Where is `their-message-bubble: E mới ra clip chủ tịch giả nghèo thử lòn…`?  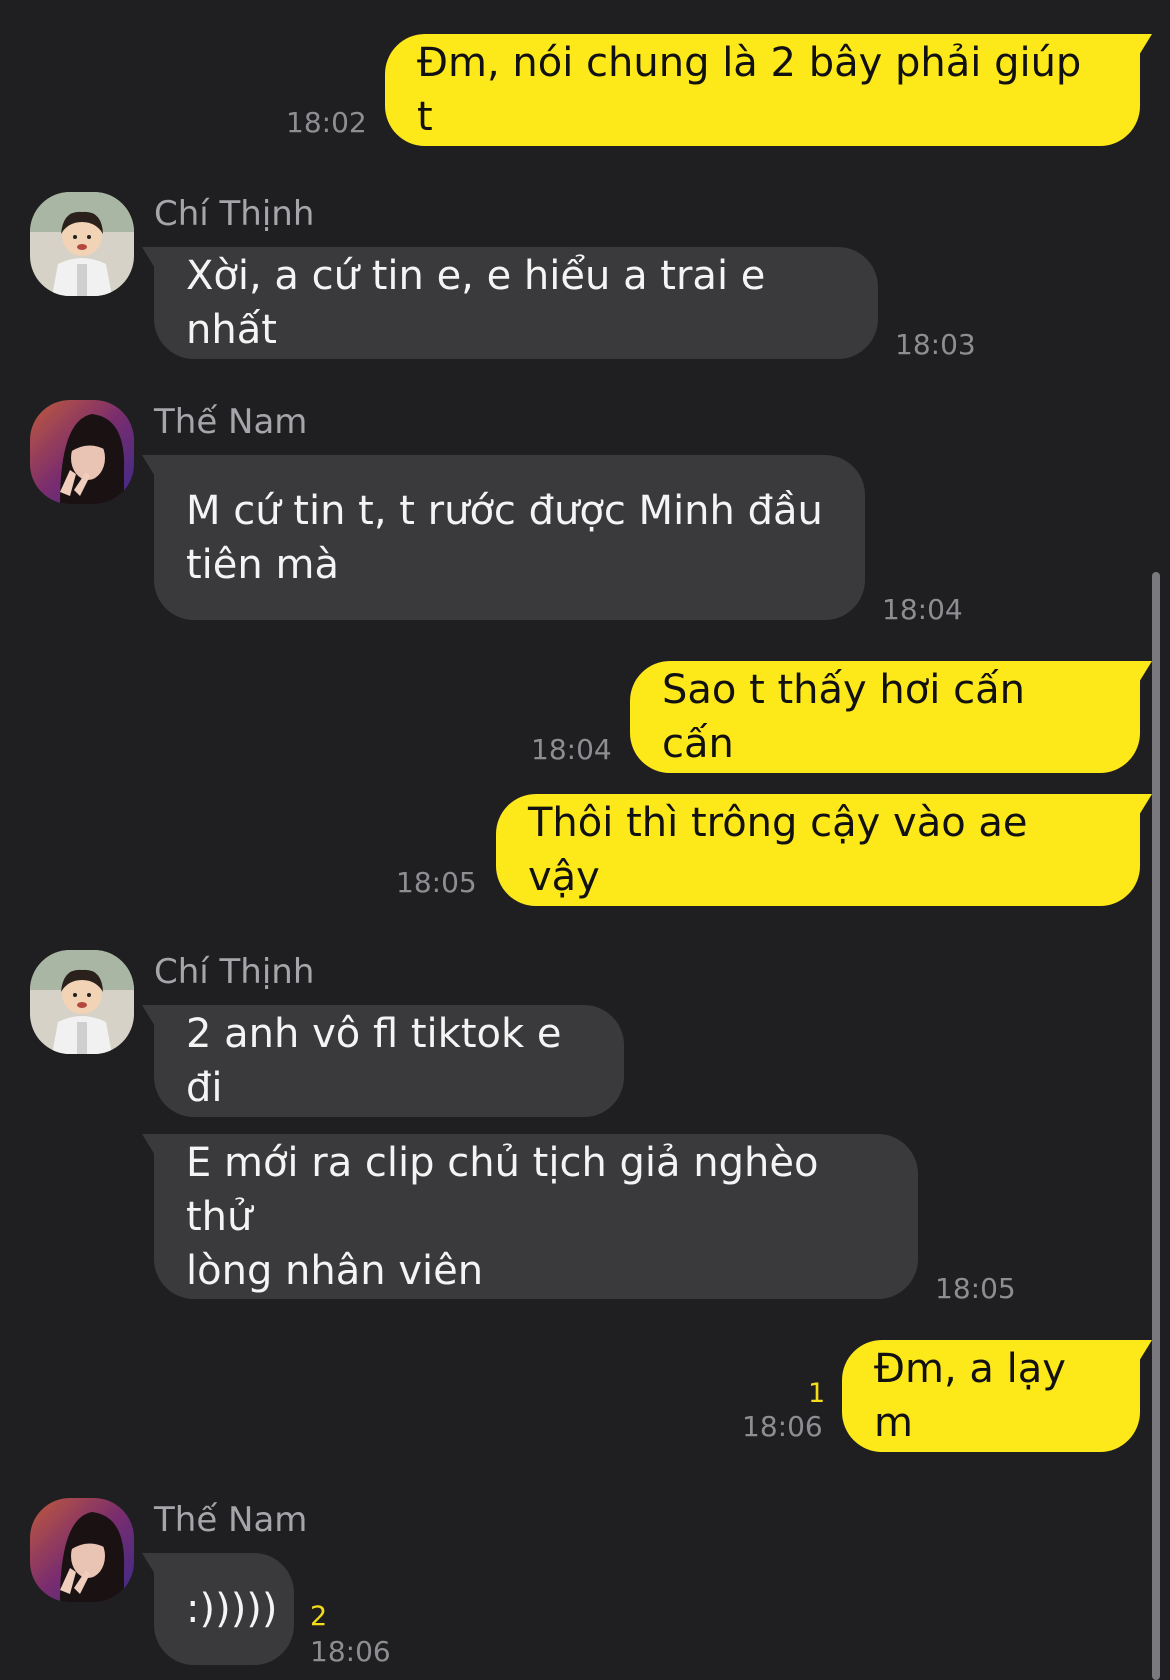 their-message-bubble: E mới ra clip chủ tịch giả nghèo thử lòn… is located at coordinates (530, 1216).